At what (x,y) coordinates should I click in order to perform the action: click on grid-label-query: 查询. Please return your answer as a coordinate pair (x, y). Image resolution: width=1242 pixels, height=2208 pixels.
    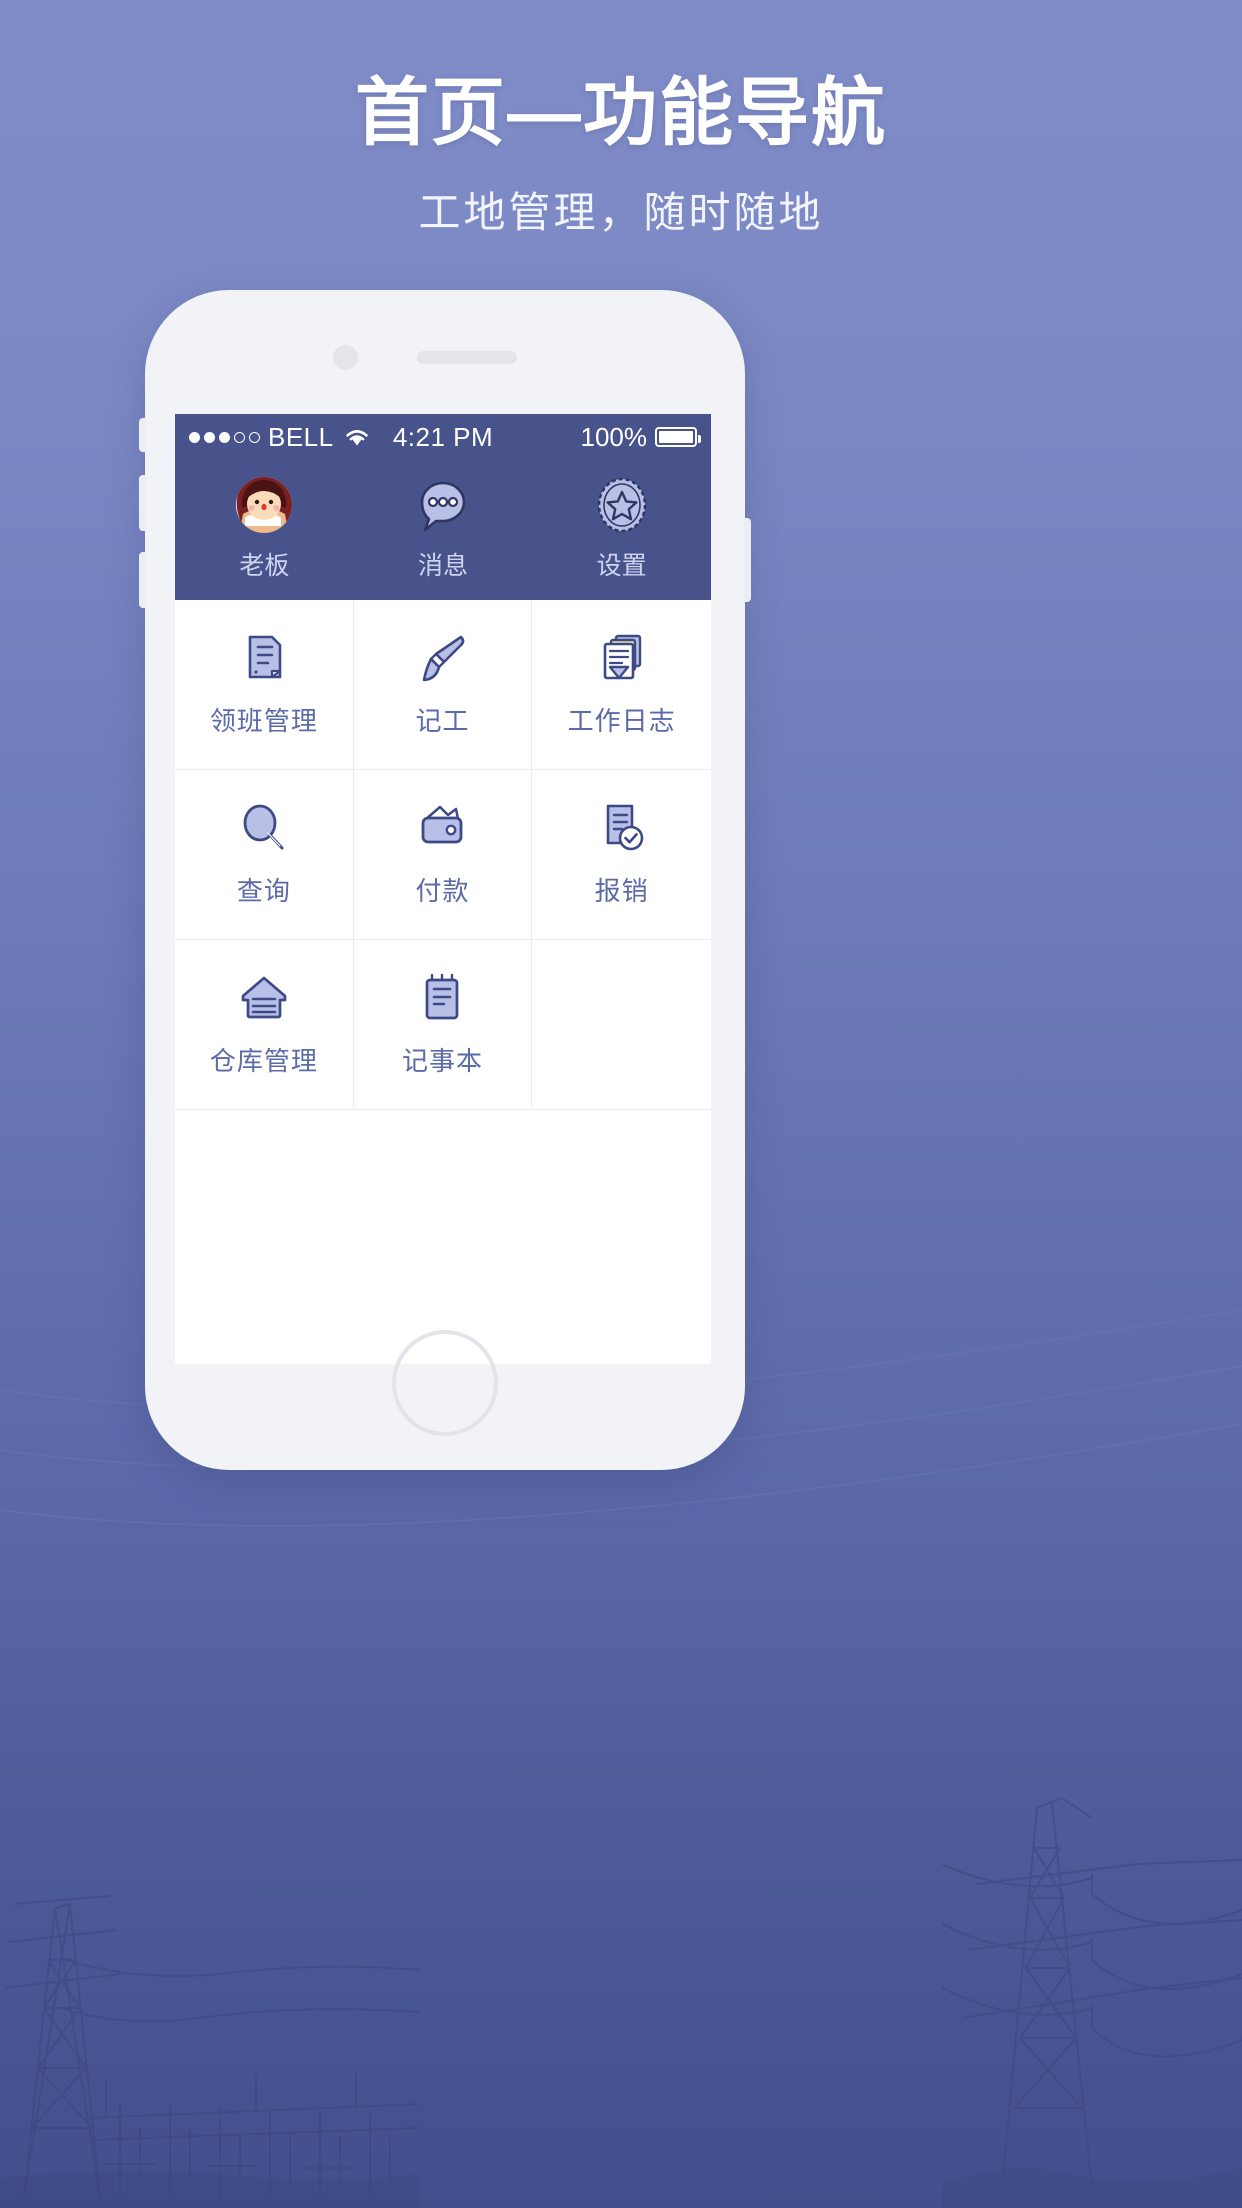
    Looking at the image, I should click on (263, 891).